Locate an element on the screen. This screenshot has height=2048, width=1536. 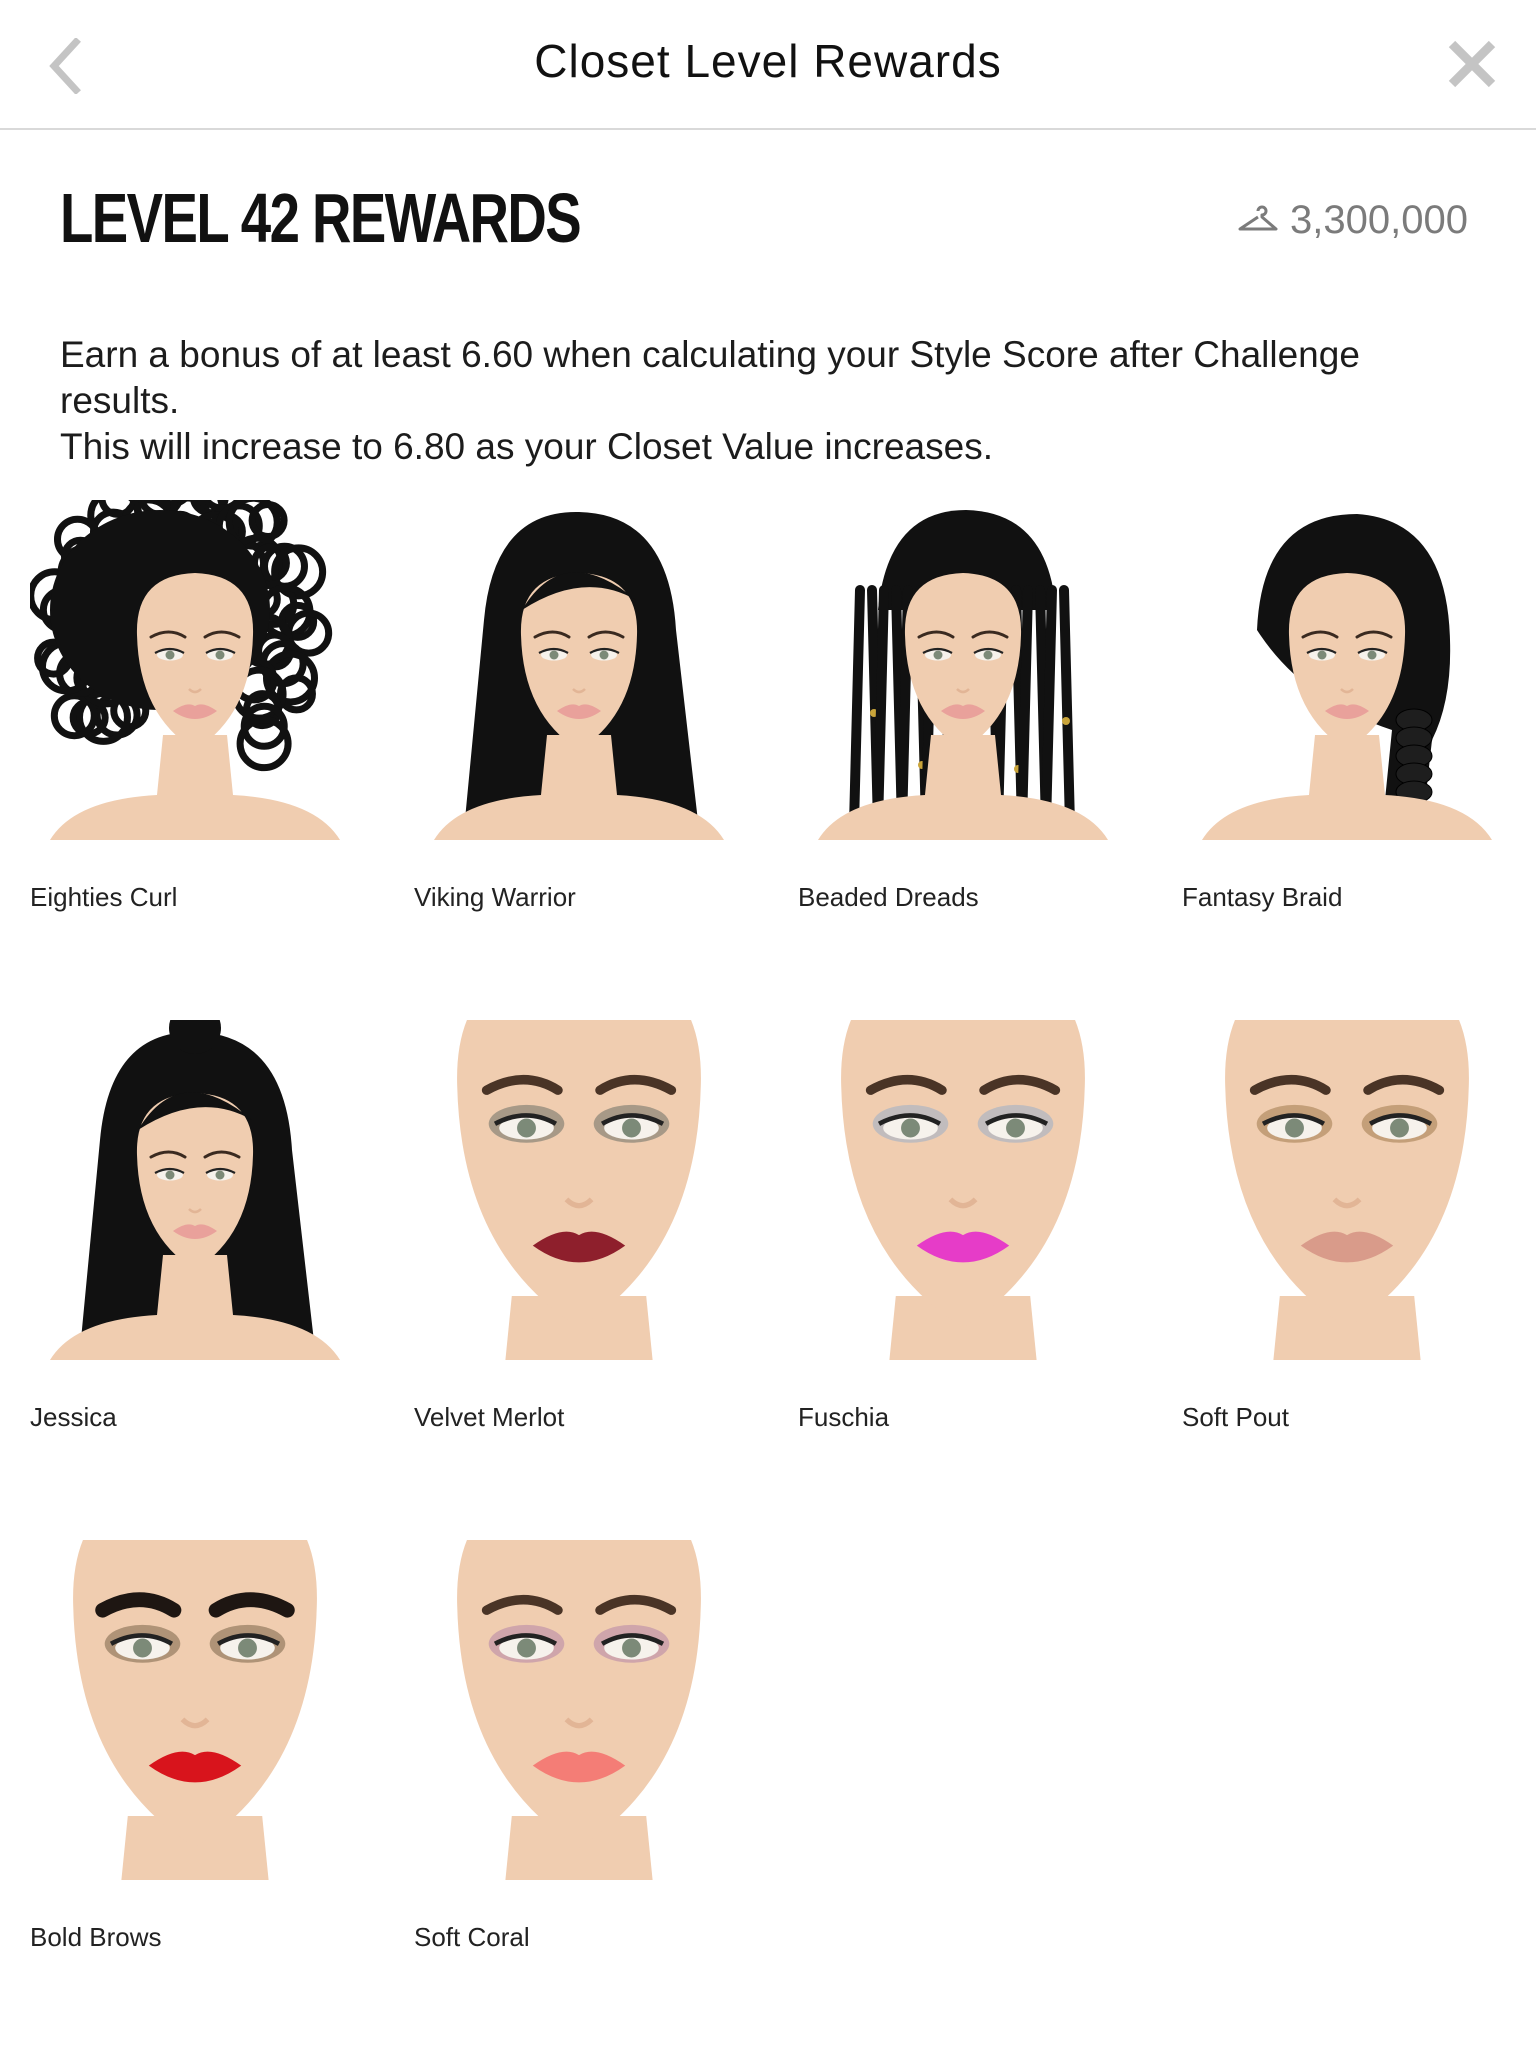
reward-item-viking-warrior: Viking Warrior is located at coordinates (579, 710).